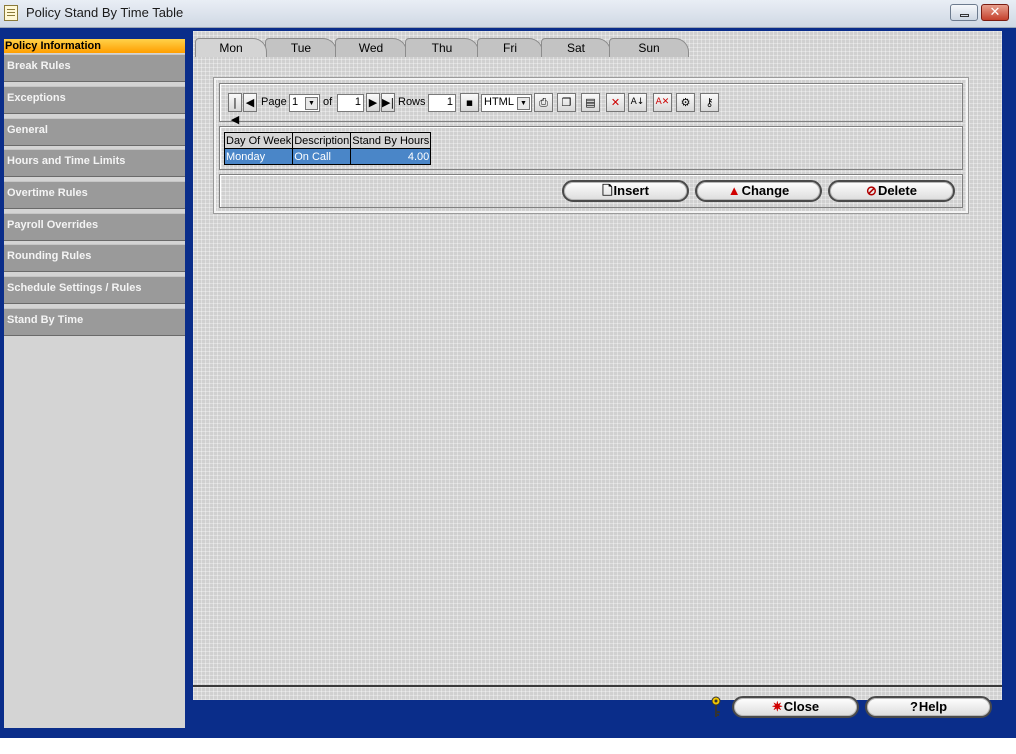 The width and height of the screenshot is (1016, 754). I want to click on cell-stand-by-hours: 4.00, so click(391, 156).